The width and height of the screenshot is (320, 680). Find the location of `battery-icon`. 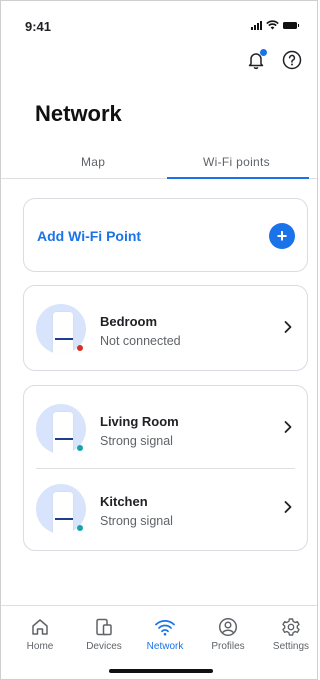

battery-icon is located at coordinates (291, 25).